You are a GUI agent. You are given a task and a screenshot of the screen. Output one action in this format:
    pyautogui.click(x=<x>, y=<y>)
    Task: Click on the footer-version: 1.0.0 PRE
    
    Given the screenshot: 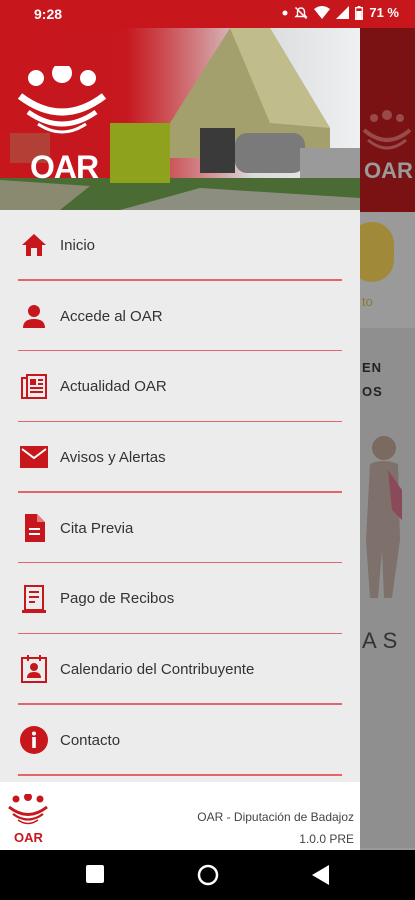 What is the action you would take?
    pyautogui.click(x=326, y=839)
    